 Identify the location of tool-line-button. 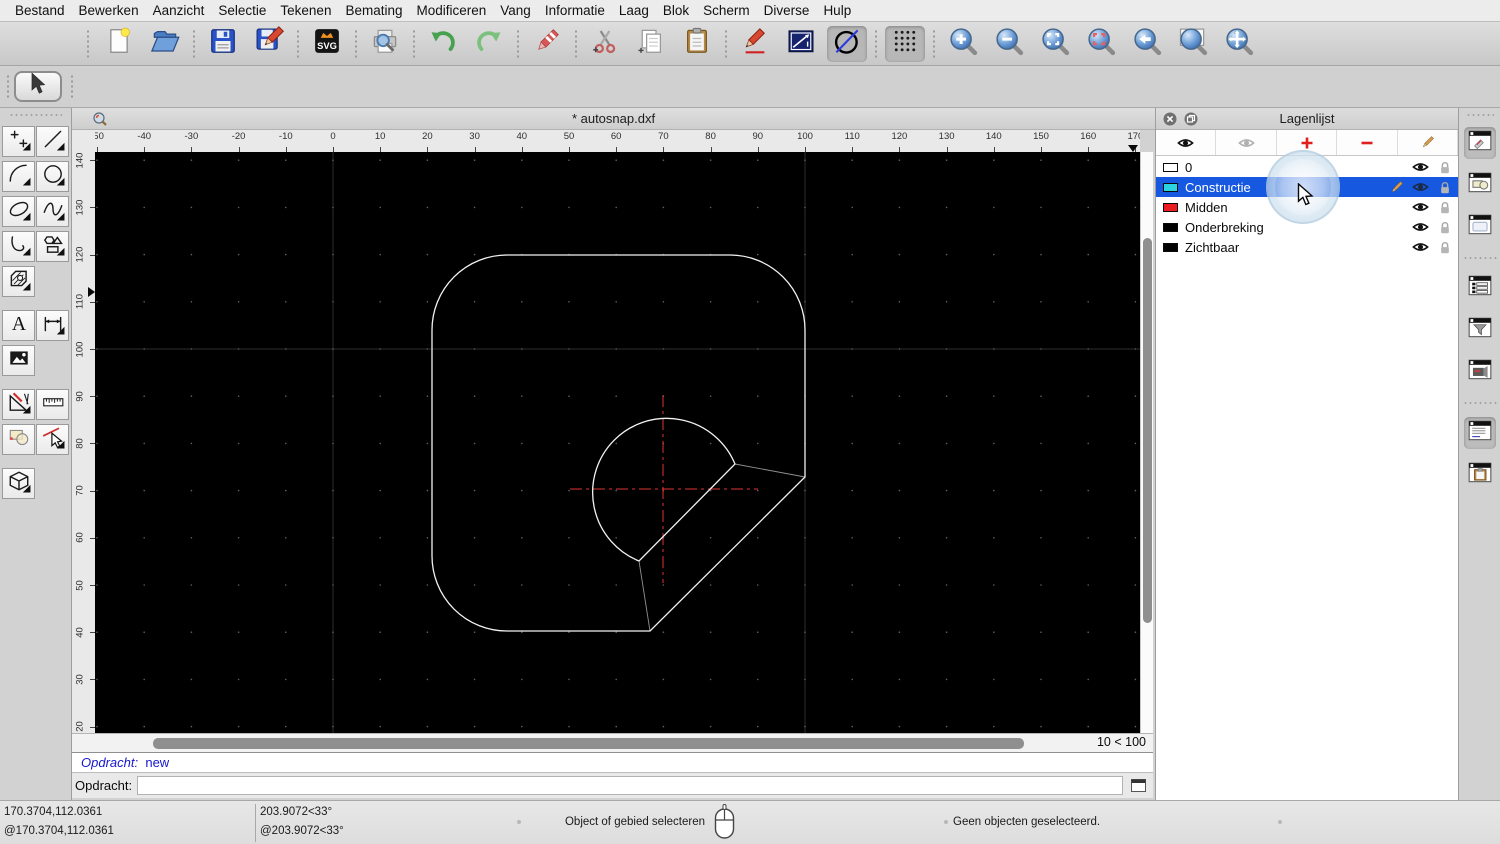
(52, 141).